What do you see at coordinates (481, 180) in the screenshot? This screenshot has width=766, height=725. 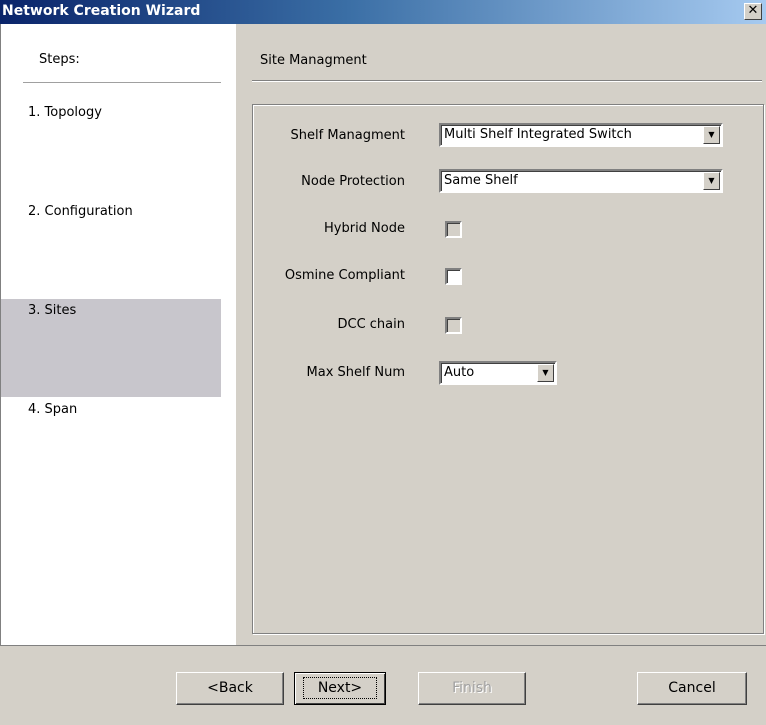 I see `node-protection-value: Same Shelf` at bounding box center [481, 180].